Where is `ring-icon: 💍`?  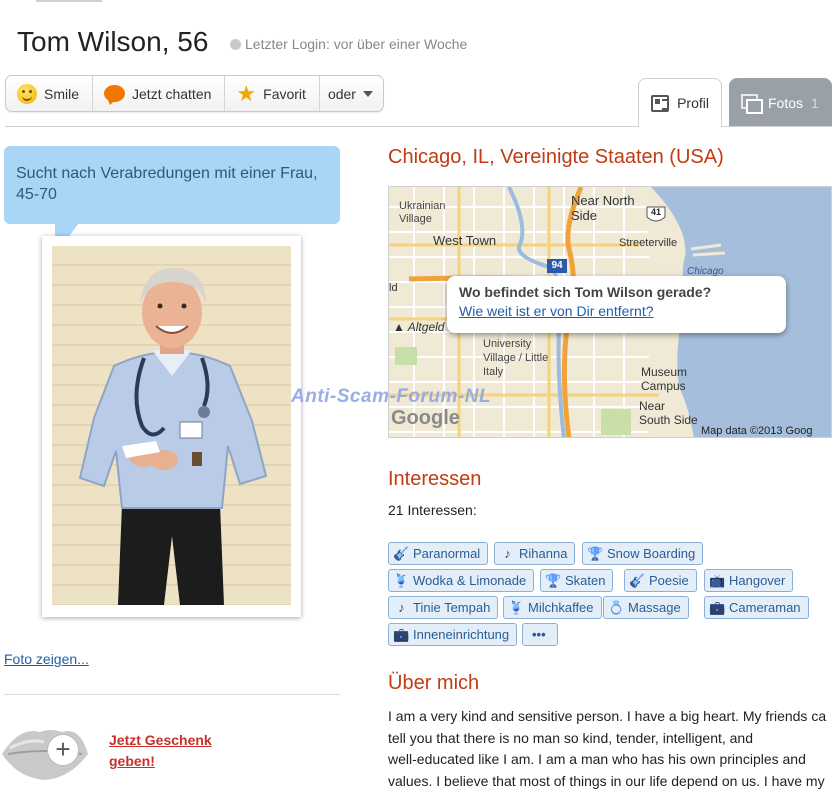
ring-icon: 💍 is located at coordinates (616, 607).